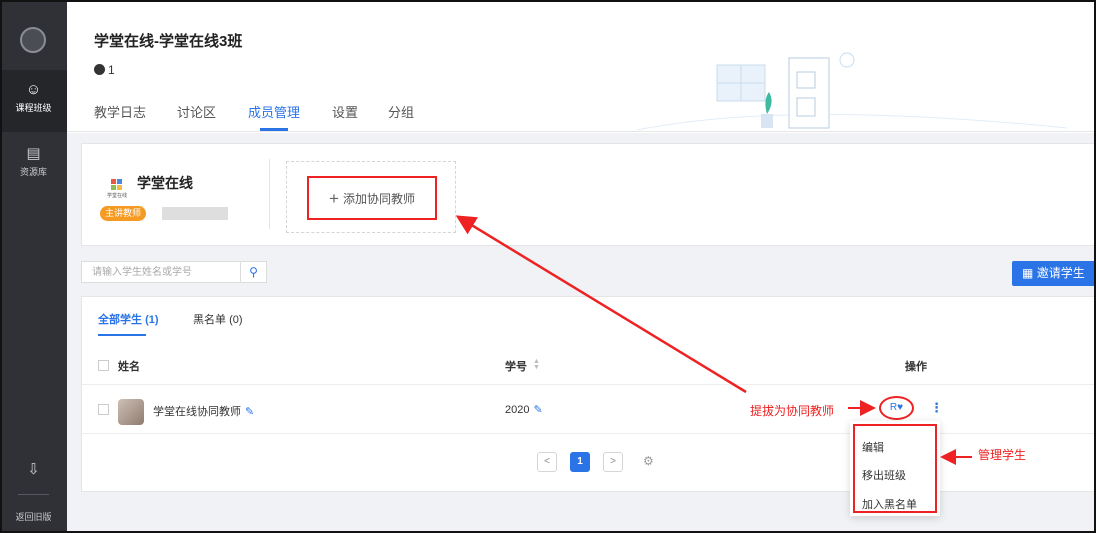 The width and height of the screenshot is (1096, 533). Describe the element at coordinates (253, 272) in the screenshot. I see `search-icon: ⚲` at that location.